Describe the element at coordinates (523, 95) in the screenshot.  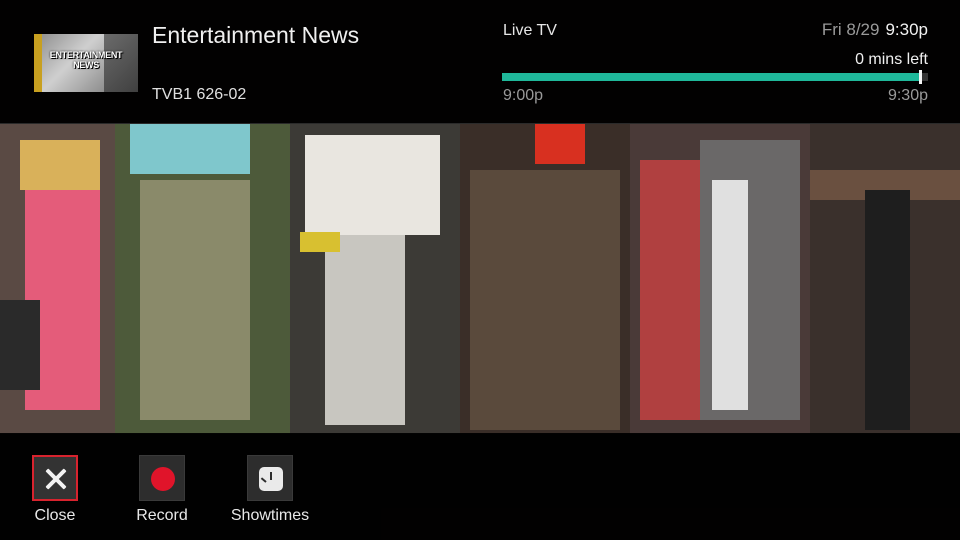
I see `program-start-time: 9:00p` at that location.